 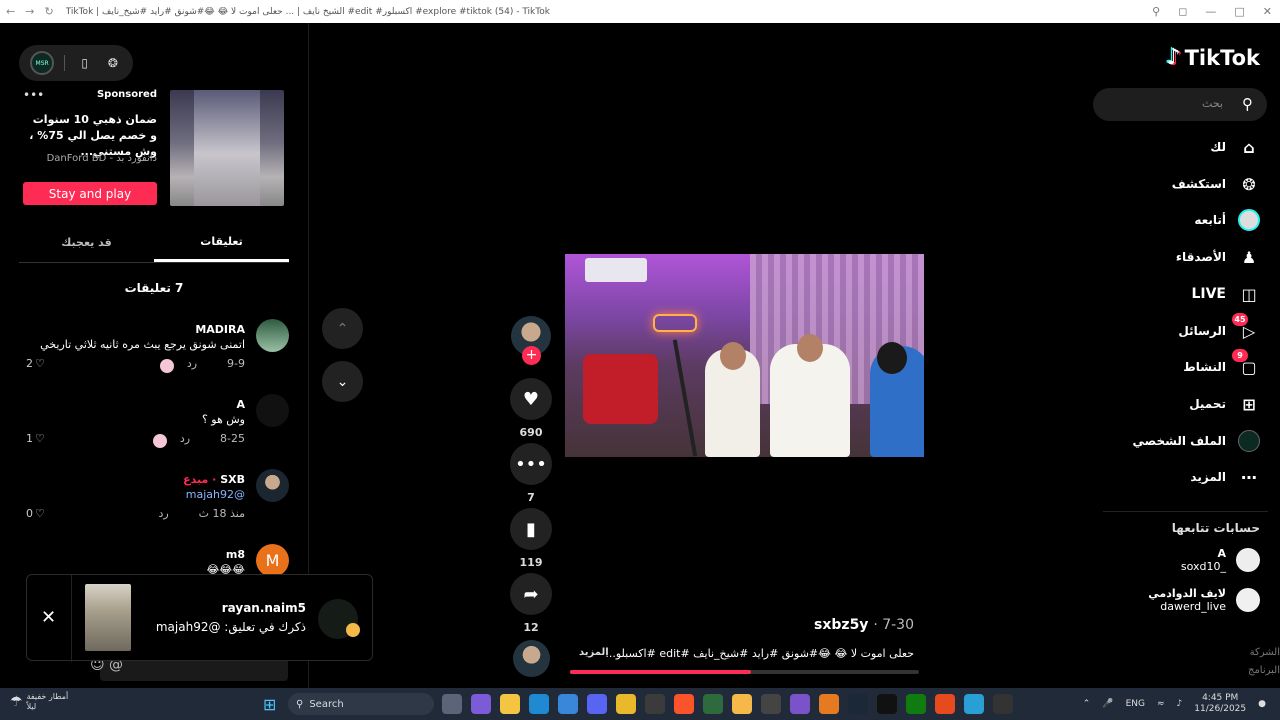 What do you see at coordinates (1182, 11) in the screenshot?
I see `restore-icon: ◻` at bounding box center [1182, 11].